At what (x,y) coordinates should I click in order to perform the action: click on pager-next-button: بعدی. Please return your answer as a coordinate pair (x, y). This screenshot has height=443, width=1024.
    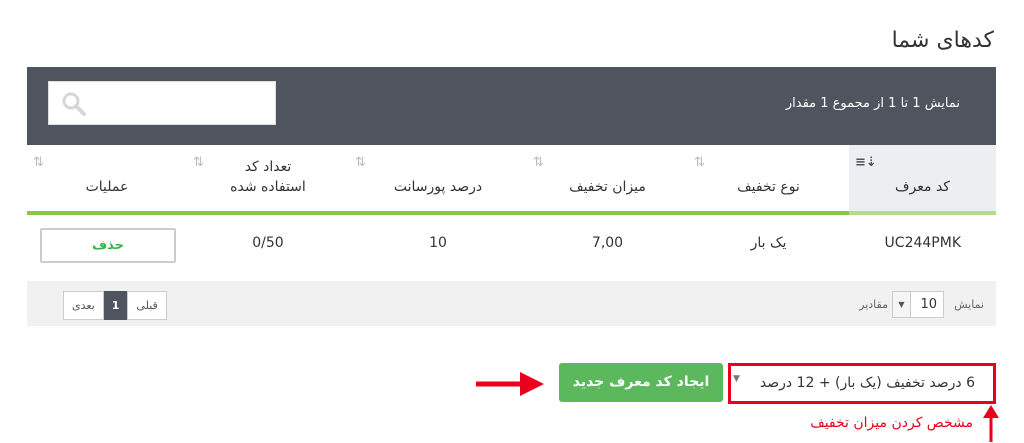
    Looking at the image, I should click on (83, 305).